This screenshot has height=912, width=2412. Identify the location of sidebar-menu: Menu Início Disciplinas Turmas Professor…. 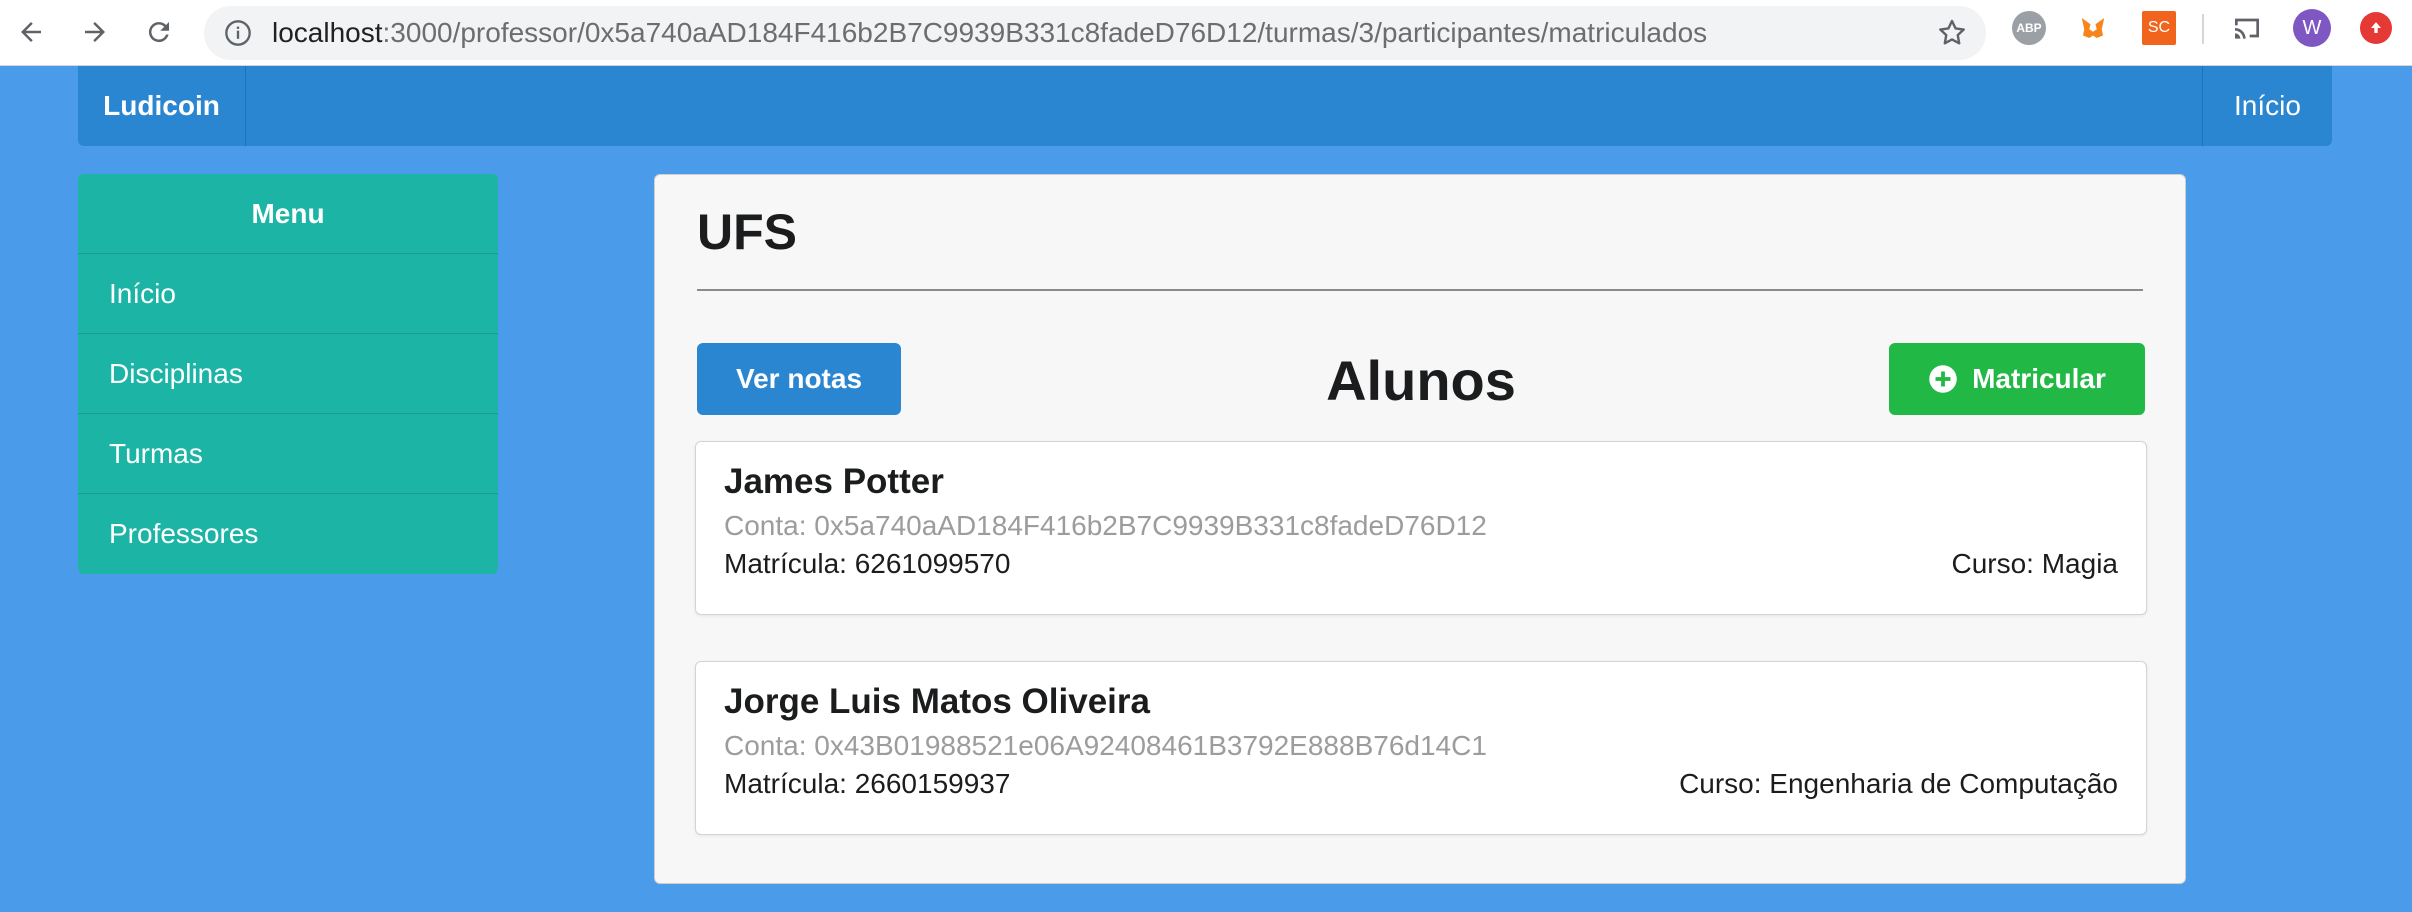
(288, 374).